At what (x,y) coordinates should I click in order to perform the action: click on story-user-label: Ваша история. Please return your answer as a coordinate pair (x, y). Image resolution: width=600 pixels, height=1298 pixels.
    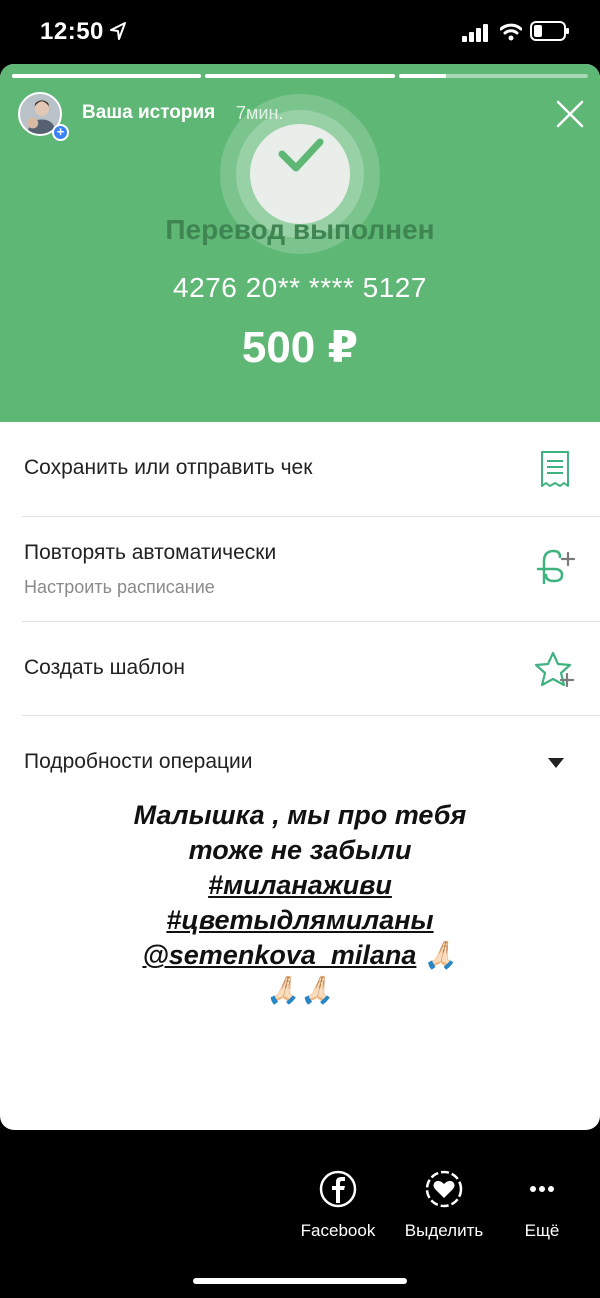
    Looking at the image, I should click on (149, 112).